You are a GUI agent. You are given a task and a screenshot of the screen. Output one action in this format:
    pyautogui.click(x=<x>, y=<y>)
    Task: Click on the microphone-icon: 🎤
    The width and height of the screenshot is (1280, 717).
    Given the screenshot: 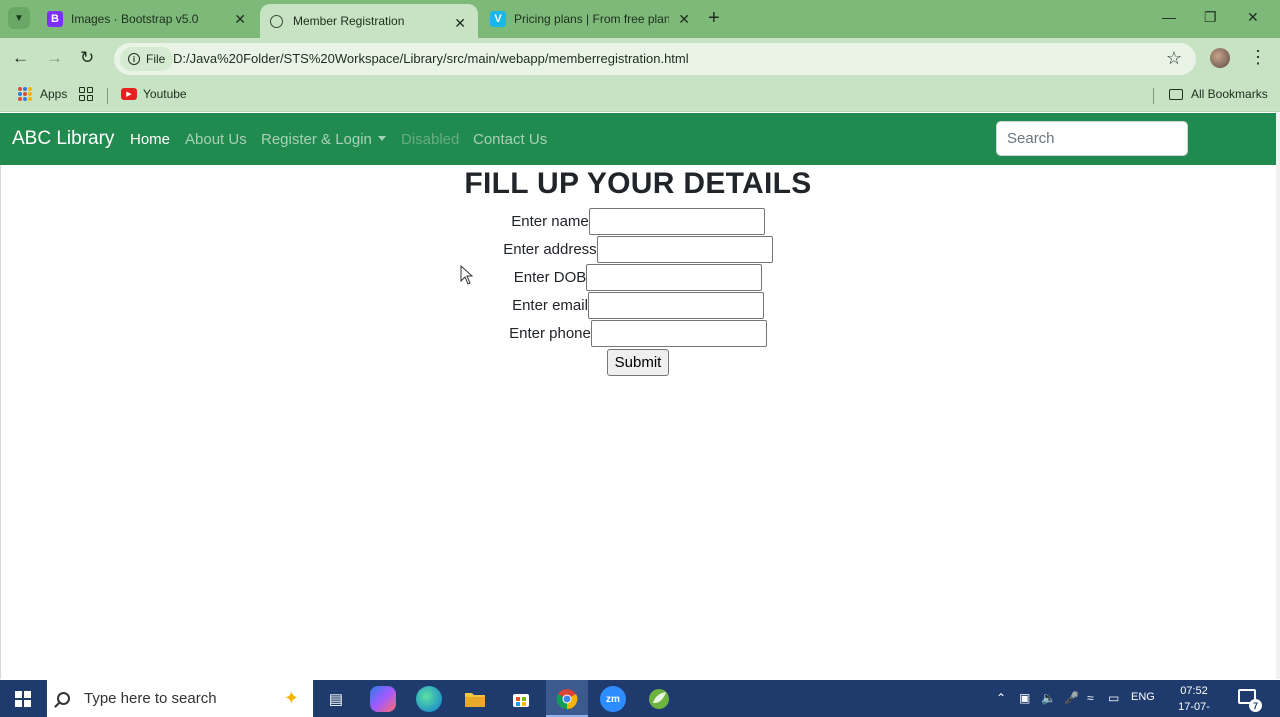 What is the action you would take?
    pyautogui.click(x=1071, y=698)
    